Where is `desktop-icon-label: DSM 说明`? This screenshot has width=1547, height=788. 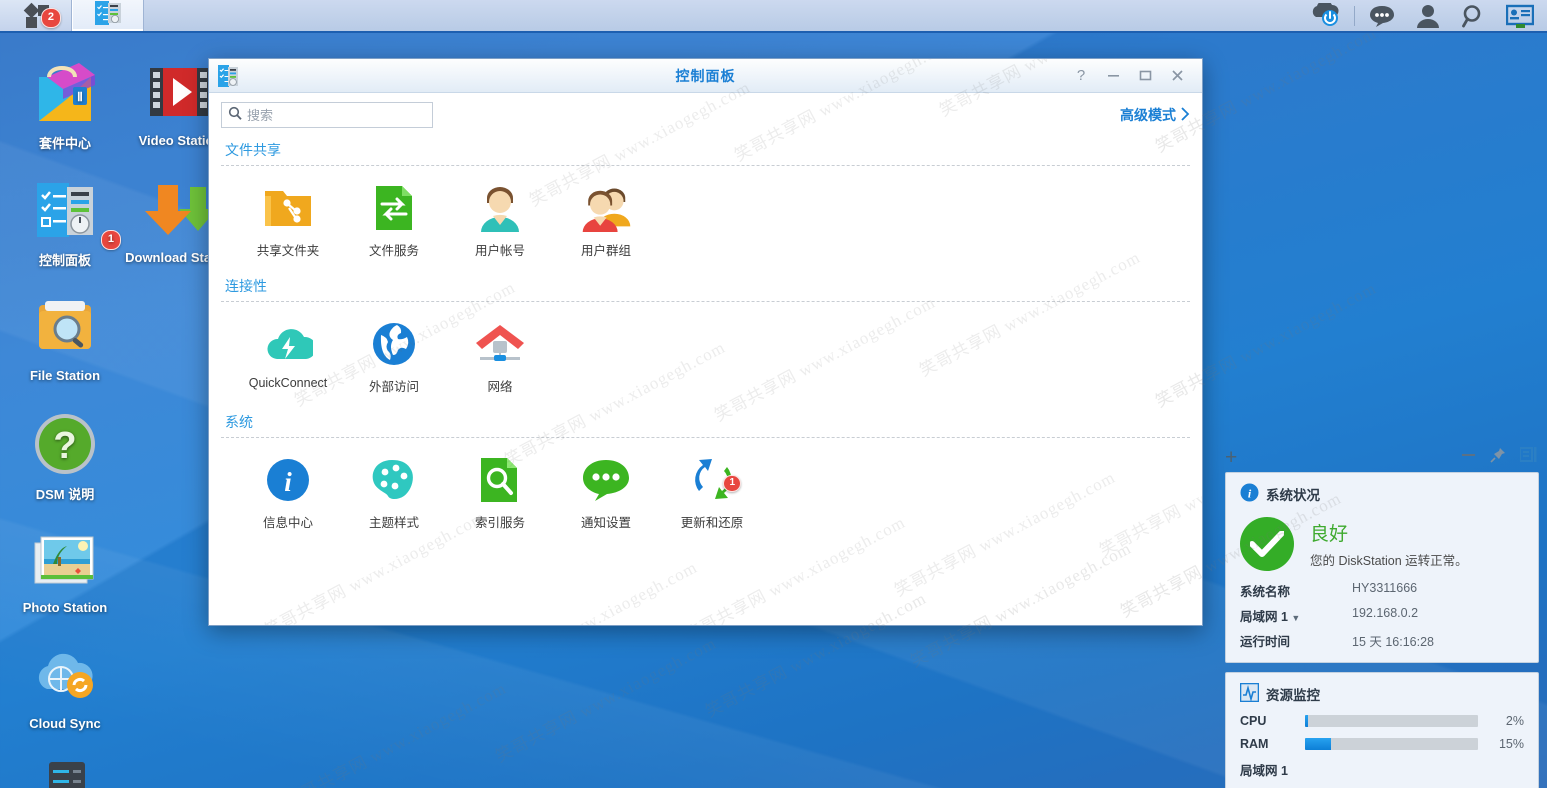 desktop-icon-label: DSM 说明 is located at coordinates (65, 494).